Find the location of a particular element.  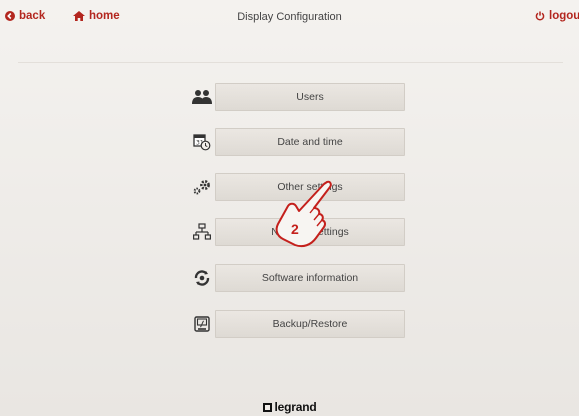

menu-item-date-time: 31 Date and time is located at coordinates (296, 142).